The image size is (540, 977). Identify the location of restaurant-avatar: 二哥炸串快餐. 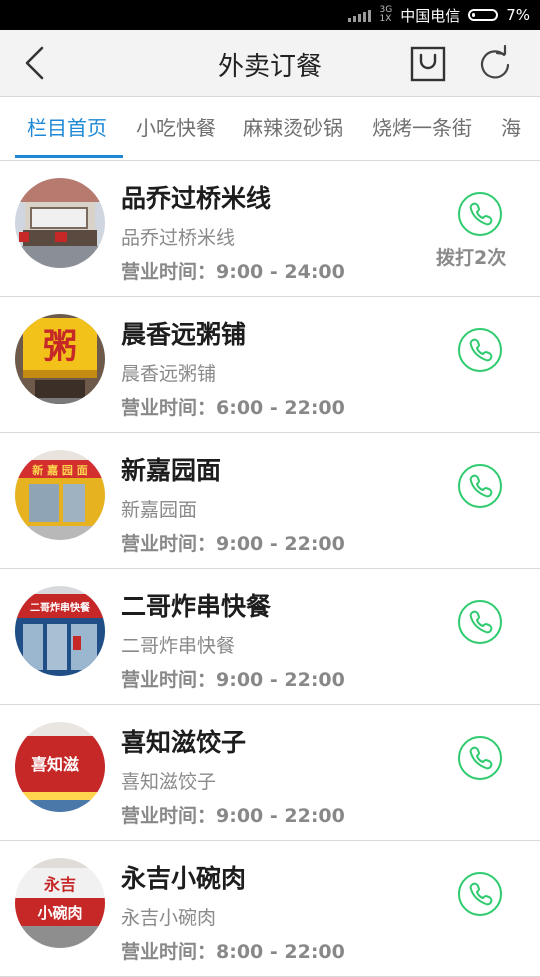
(60, 631).